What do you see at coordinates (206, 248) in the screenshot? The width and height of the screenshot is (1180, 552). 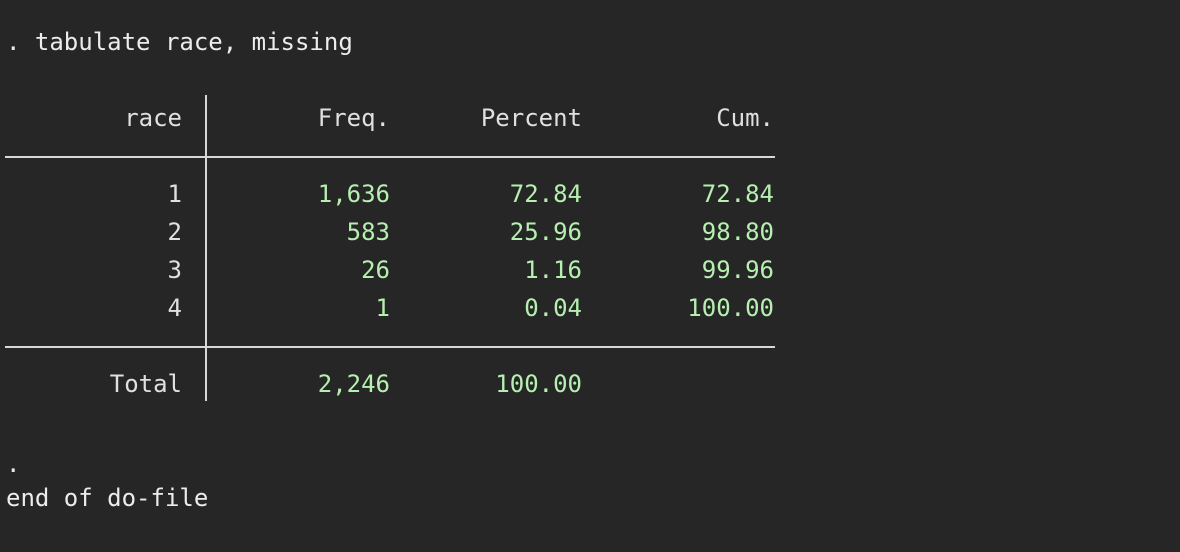 I see `table-vertical-rule` at bounding box center [206, 248].